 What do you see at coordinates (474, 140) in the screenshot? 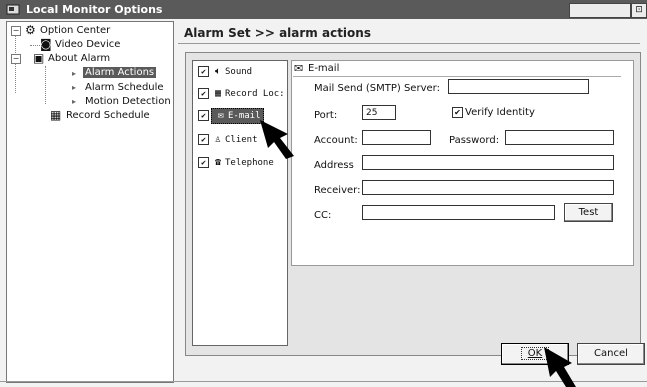
I see `password-label: Password:` at bounding box center [474, 140].